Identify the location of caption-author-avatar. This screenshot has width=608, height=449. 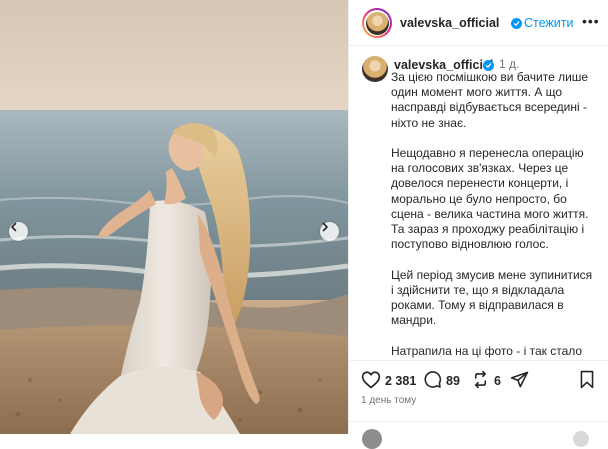
(375, 69).